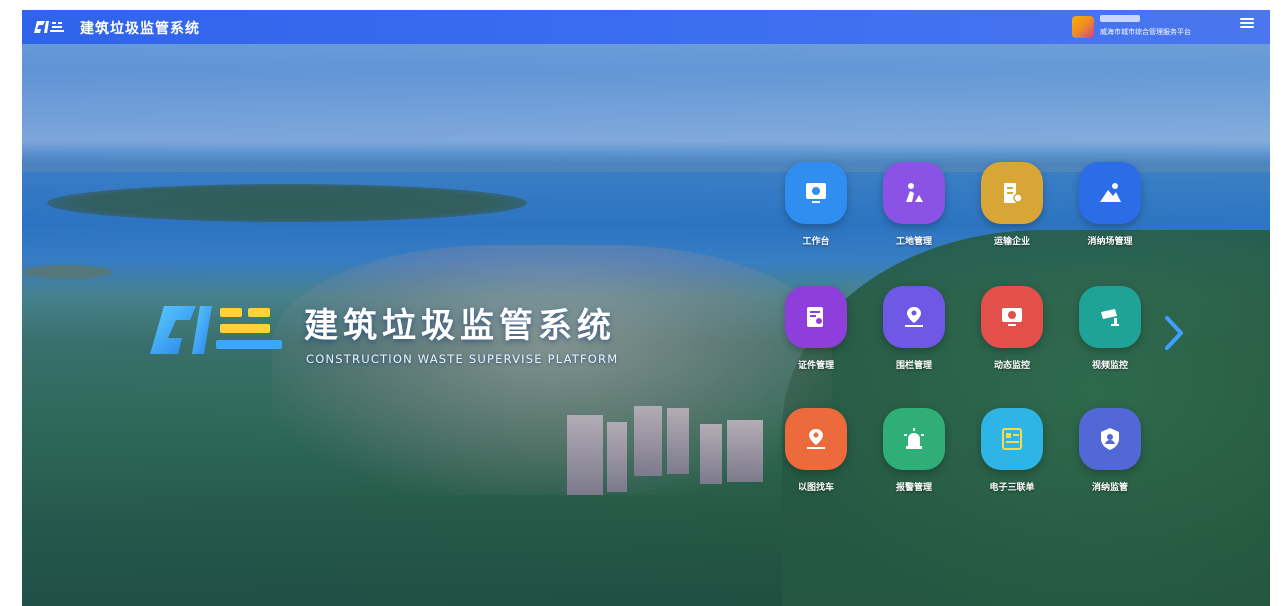  What do you see at coordinates (462, 359) in the screenshot?
I see `hero-subtitle: CONSTRUCTION WASTE SUPERVISE PLATFORM` at bounding box center [462, 359].